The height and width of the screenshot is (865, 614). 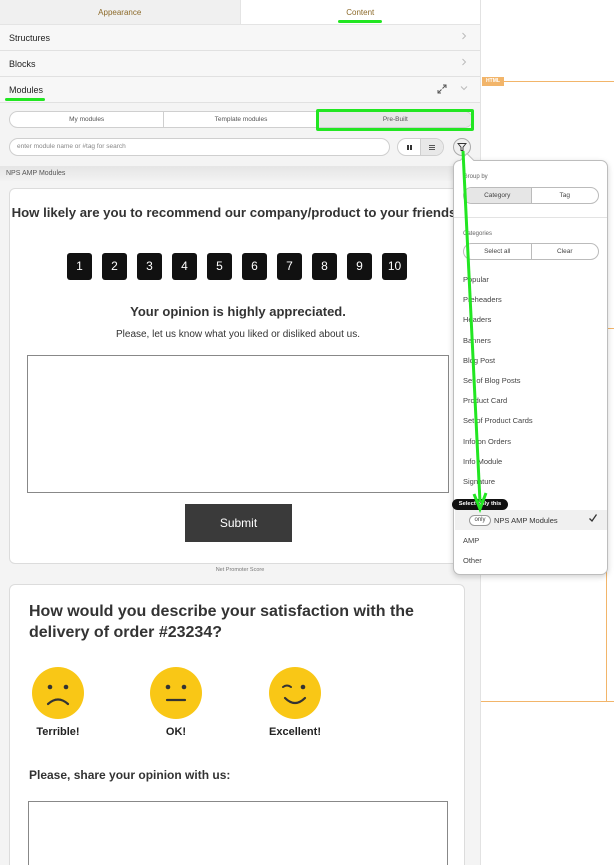 What do you see at coordinates (530, 217) in the screenshot?
I see `divider` at bounding box center [530, 217].